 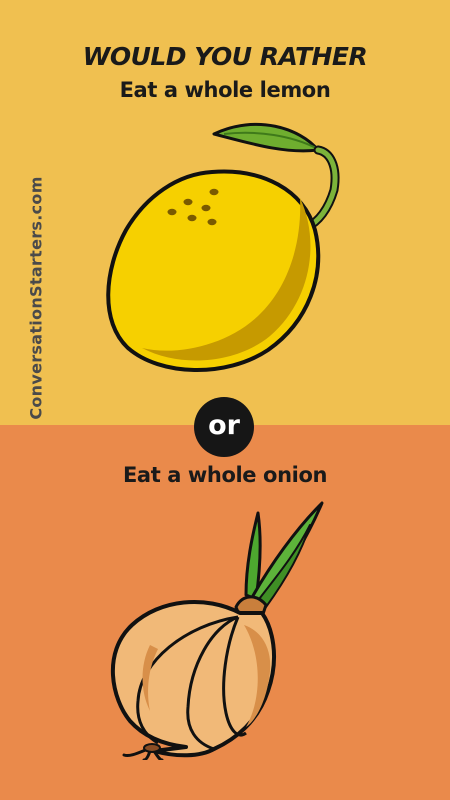 What do you see at coordinates (225, 475) in the screenshot?
I see `option-b-text: Eat a whole onion` at bounding box center [225, 475].